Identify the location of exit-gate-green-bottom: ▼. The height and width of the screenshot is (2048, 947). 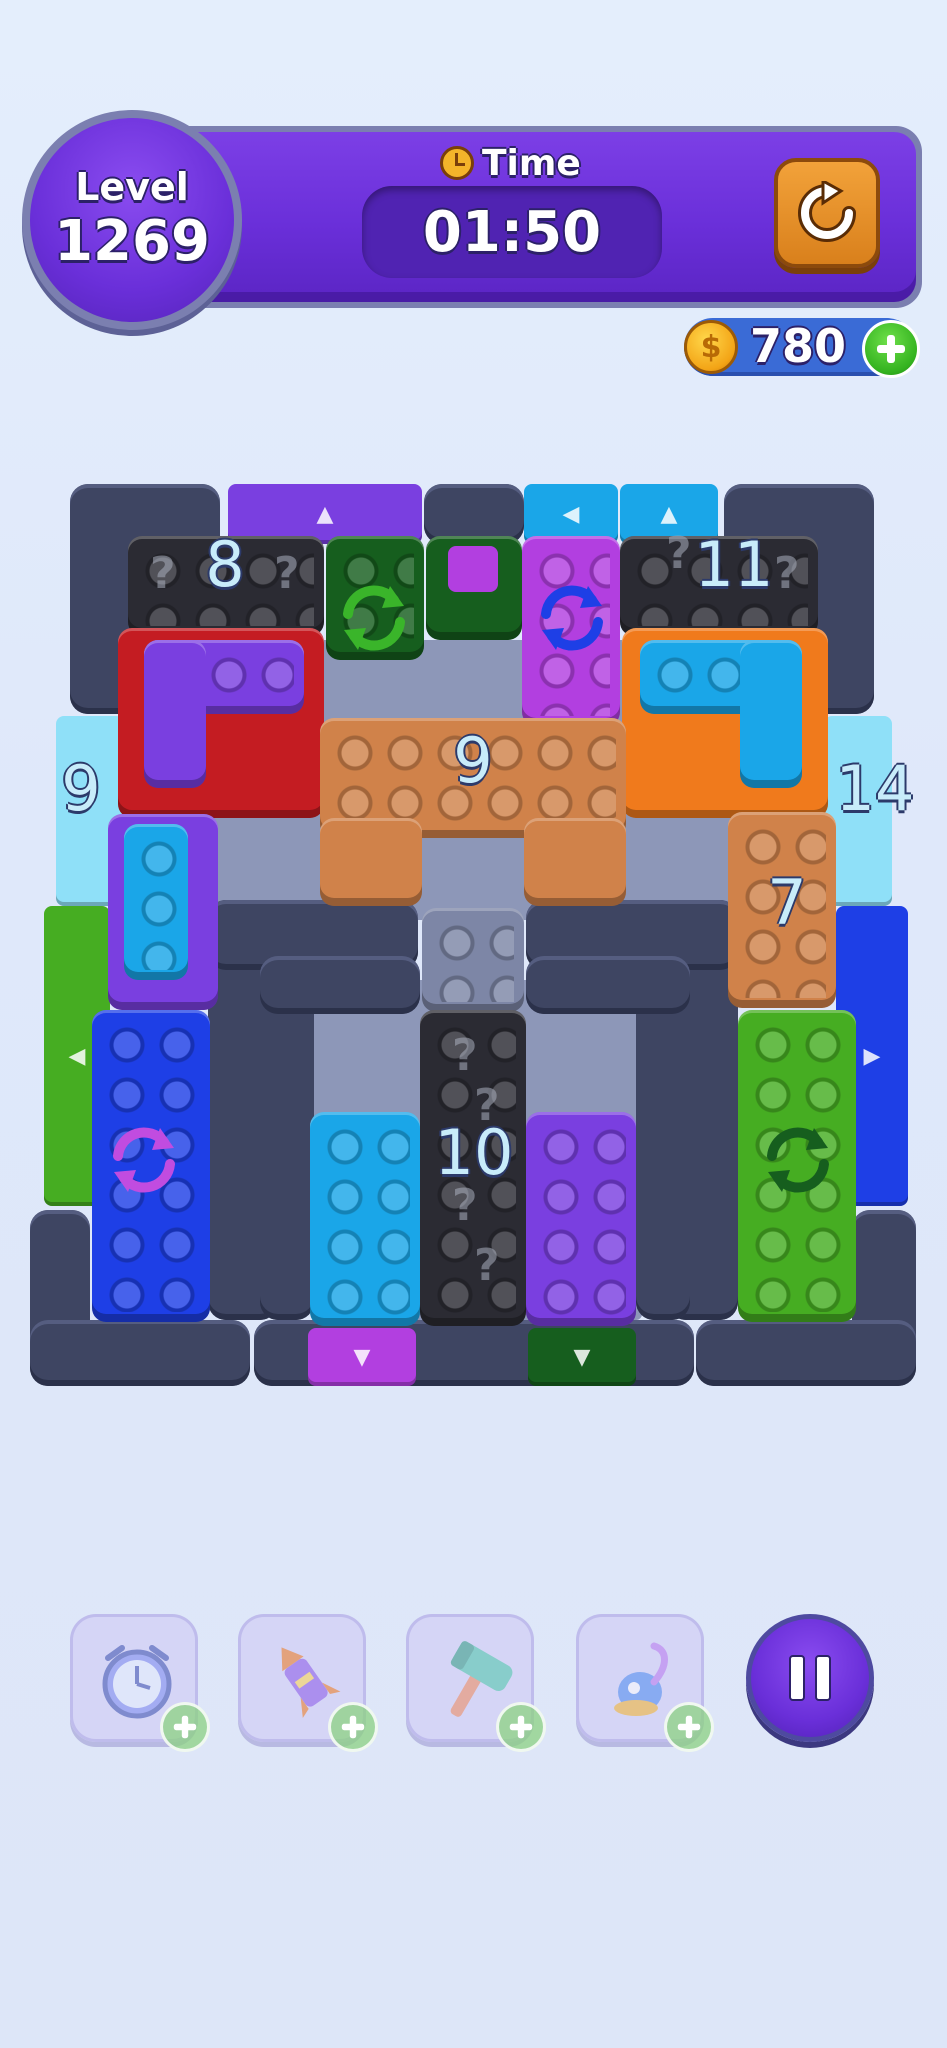
(582, 1357).